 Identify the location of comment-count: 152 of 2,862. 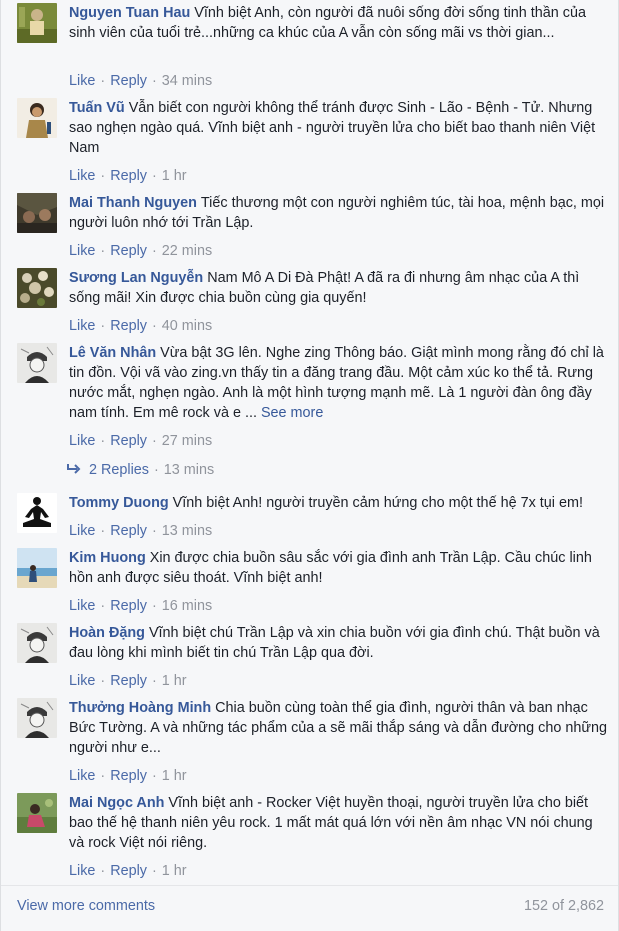
(563, 906).